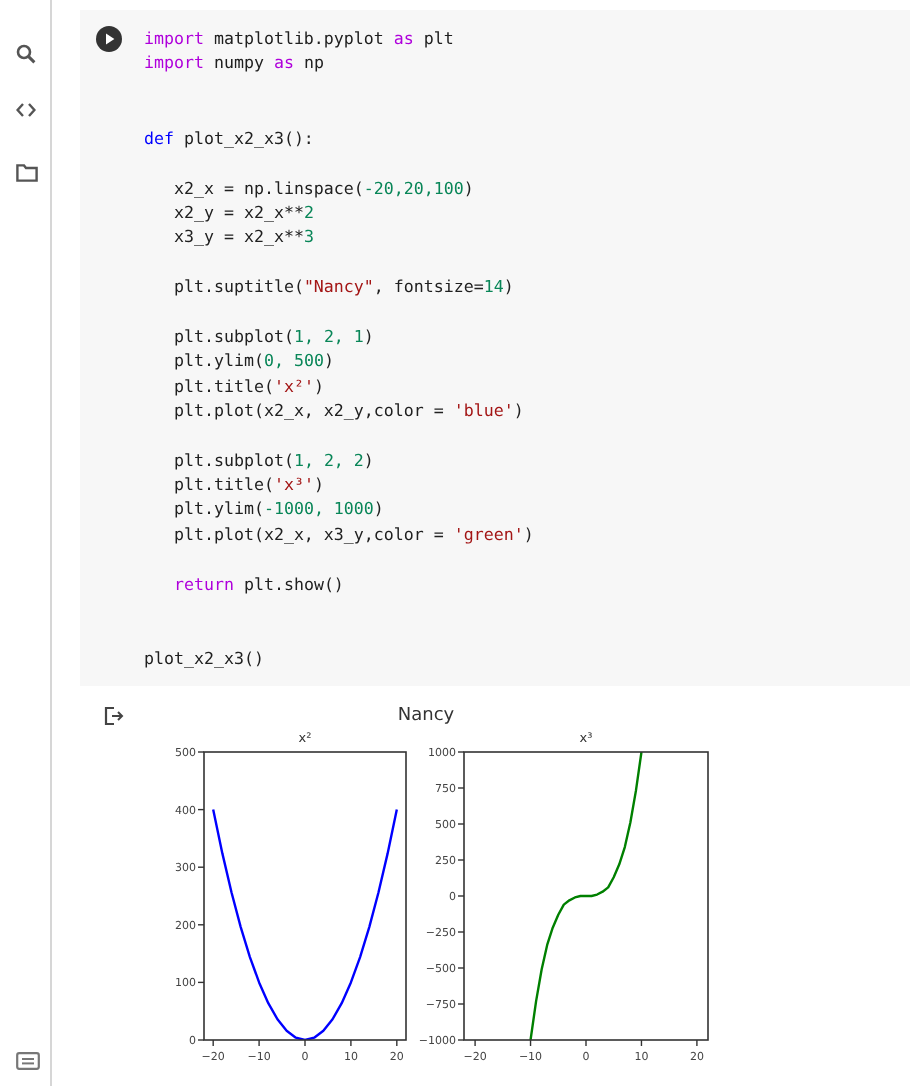 Image resolution: width=910 pixels, height=1086 pixels. Describe the element at coordinates (274, 336) in the screenshot. I see `code-line: plt.subplot(1, 2, 1)` at that location.